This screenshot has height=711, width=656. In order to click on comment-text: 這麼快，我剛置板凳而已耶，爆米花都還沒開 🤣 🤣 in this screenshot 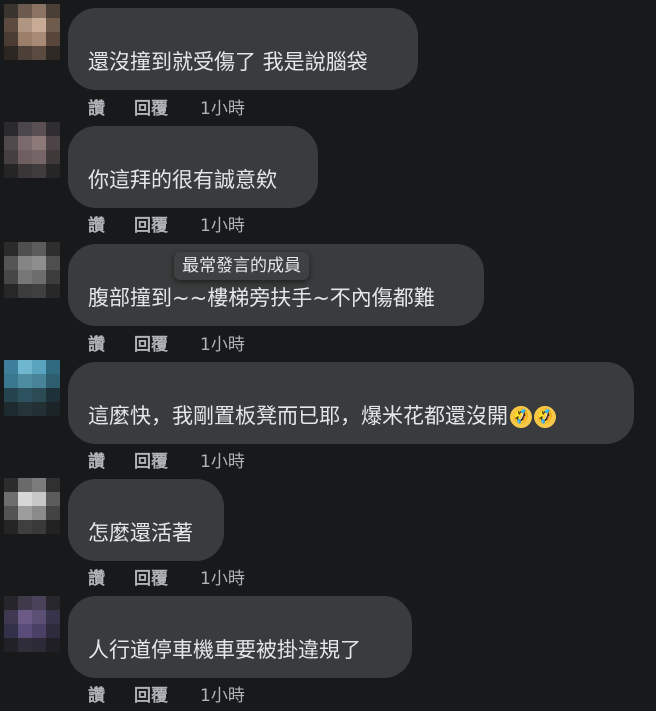, I will do `click(324, 417)`.